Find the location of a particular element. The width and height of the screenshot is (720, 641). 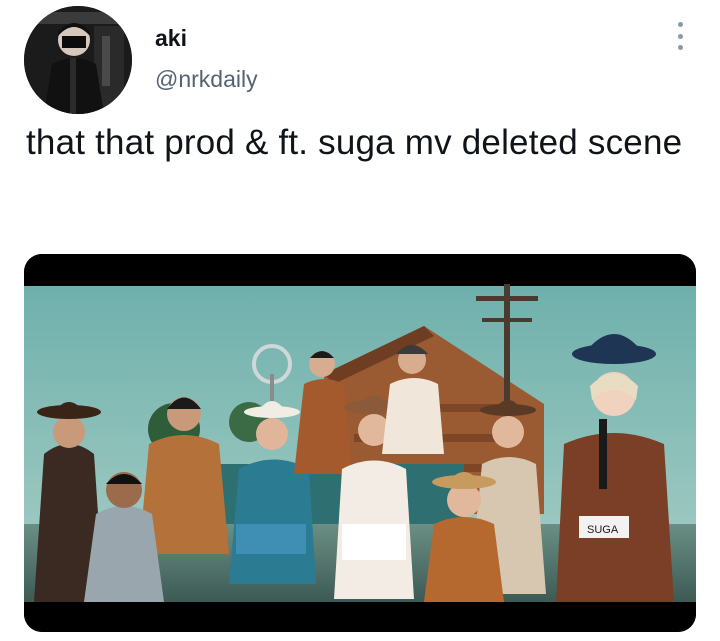

profile-photo-icon is located at coordinates (78, 60).